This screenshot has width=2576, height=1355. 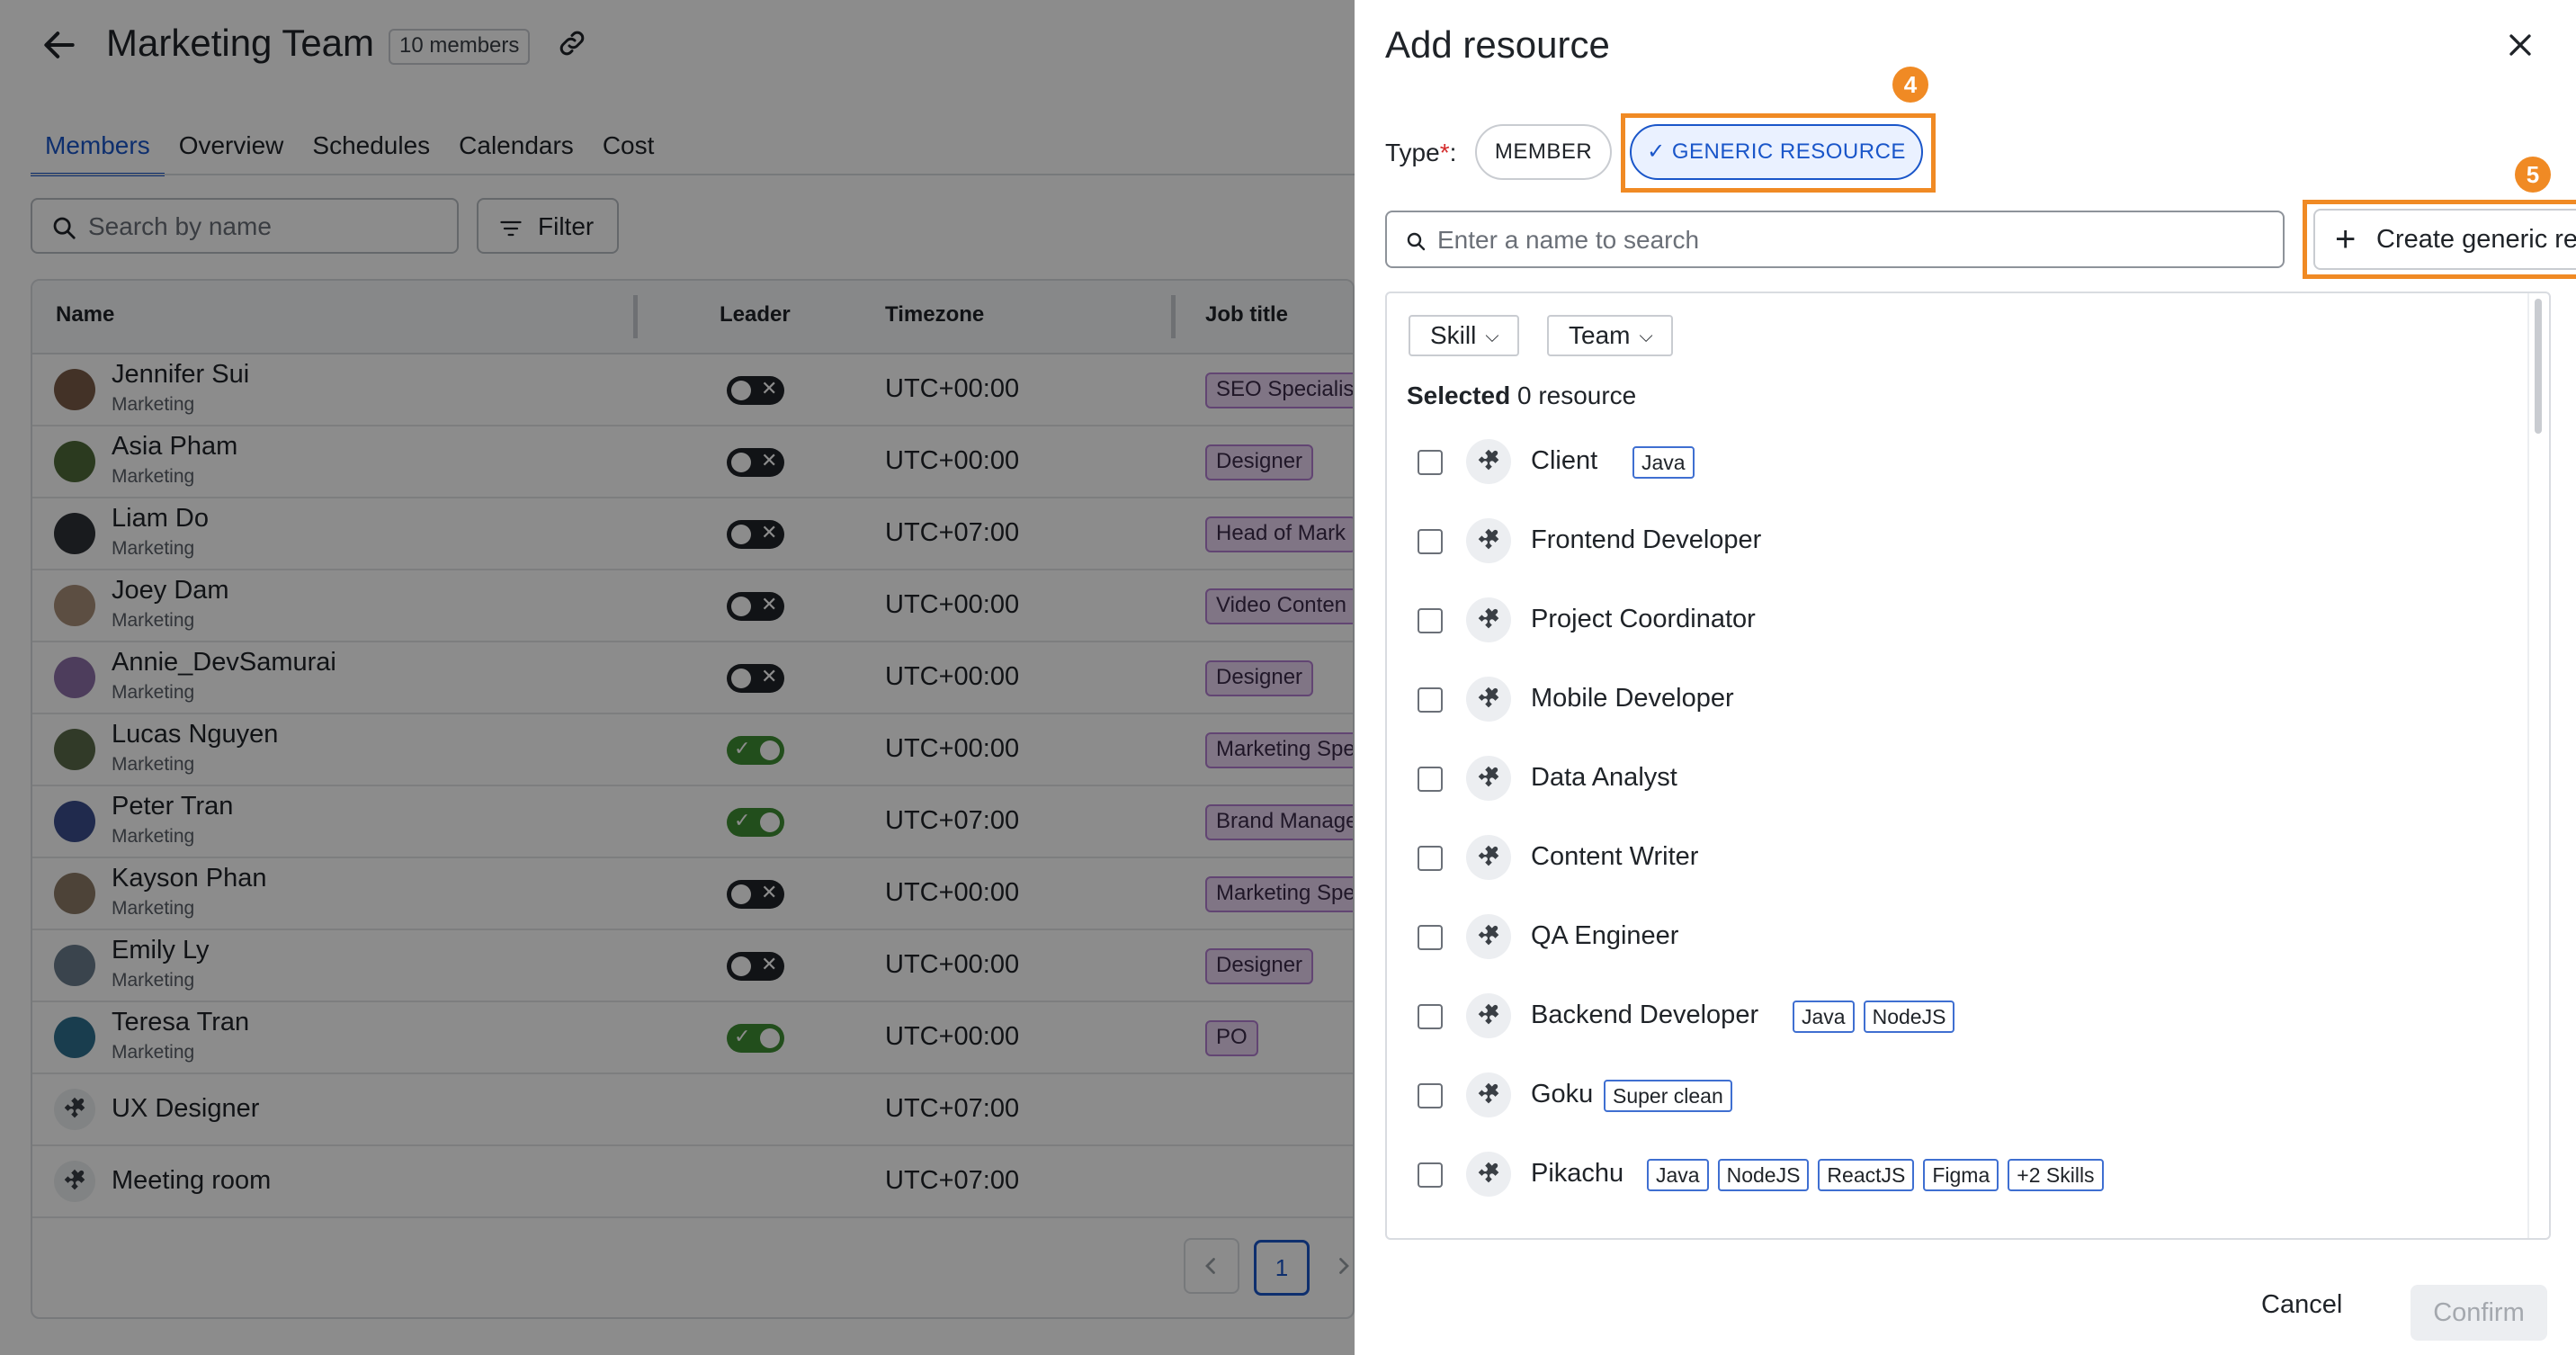 I want to click on skill-tags: Java, so click(x=1663, y=462).